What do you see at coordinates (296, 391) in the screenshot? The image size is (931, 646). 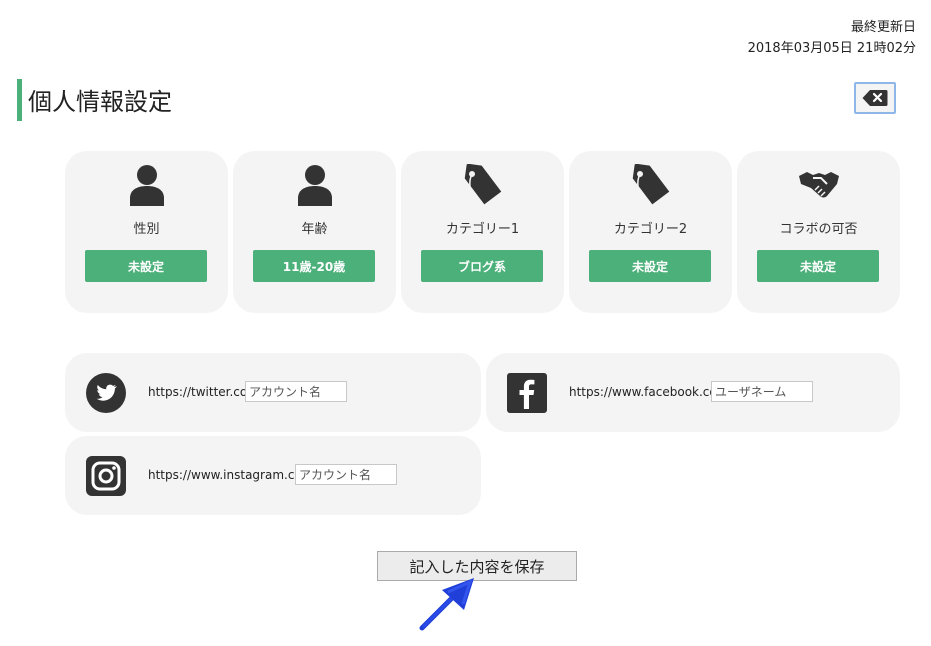 I see `twitter-account-input` at bounding box center [296, 391].